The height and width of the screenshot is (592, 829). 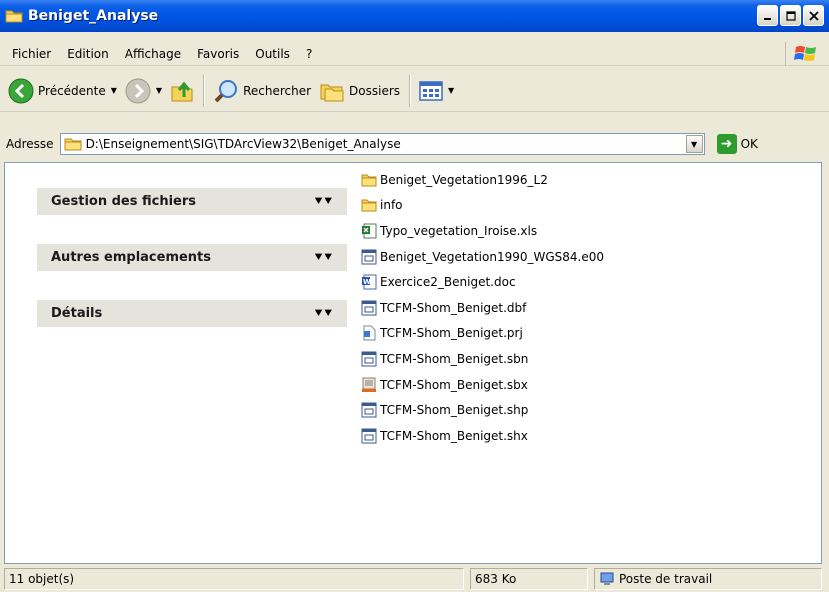 I want to click on views-icon, so click(x=431, y=90).